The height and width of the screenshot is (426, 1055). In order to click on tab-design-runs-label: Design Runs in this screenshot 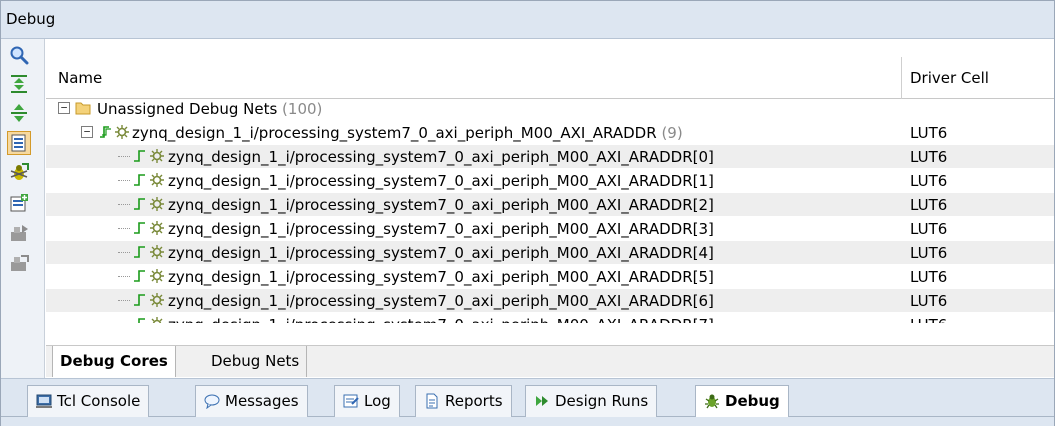, I will do `click(602, 401)`.